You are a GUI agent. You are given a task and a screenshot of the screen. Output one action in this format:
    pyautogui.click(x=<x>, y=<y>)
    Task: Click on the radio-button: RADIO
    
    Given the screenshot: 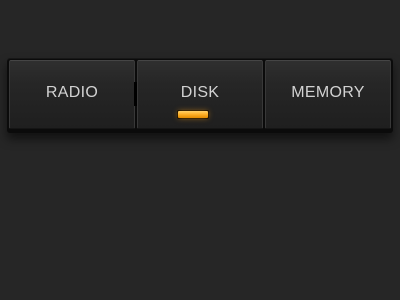 What is the action you would take?
    pyautogui.click(x=72, y=94)
    